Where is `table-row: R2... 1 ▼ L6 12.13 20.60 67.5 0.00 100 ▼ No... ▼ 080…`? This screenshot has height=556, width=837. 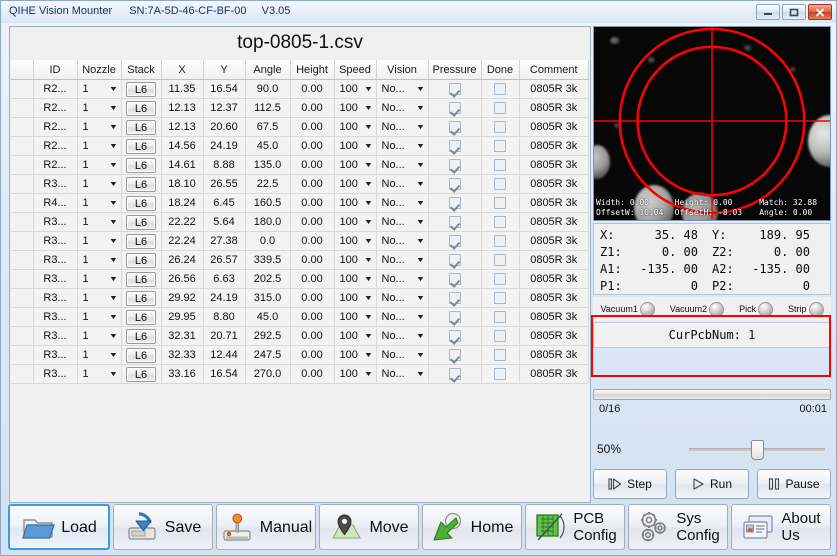 table-row: R2... 1 ▼ L6 12.13 20.60 67.5 0.00 100 ▼ No... ▼ 080… is located at coordinates (300, 127).